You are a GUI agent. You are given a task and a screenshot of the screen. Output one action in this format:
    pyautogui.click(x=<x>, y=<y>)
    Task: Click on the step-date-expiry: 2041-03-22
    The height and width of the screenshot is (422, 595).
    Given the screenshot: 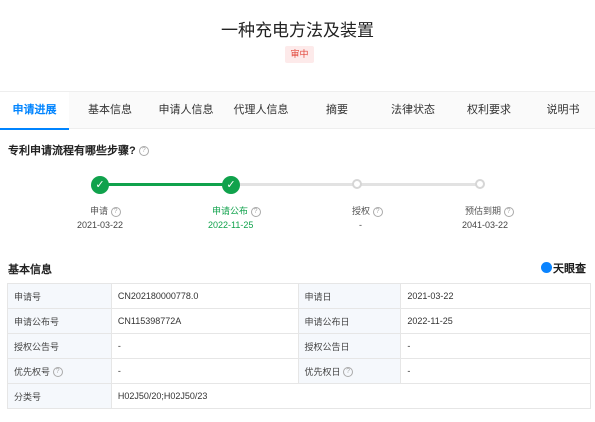 What is the action you would take?
    pyautogui.click(x=485, y=225)
    